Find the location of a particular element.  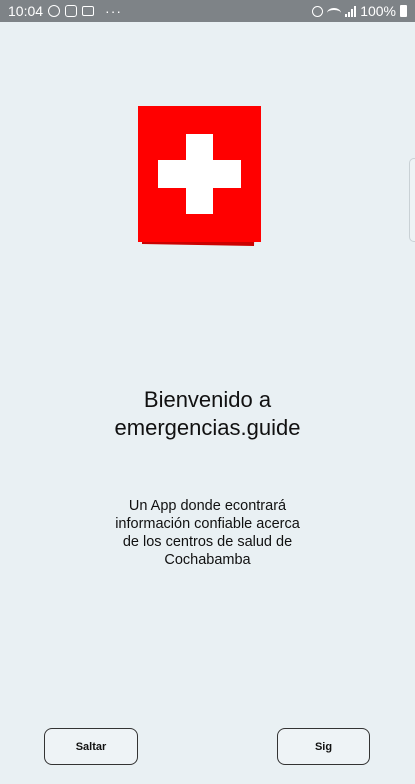

whatsapp-icon is located at coordinates (54, 11).